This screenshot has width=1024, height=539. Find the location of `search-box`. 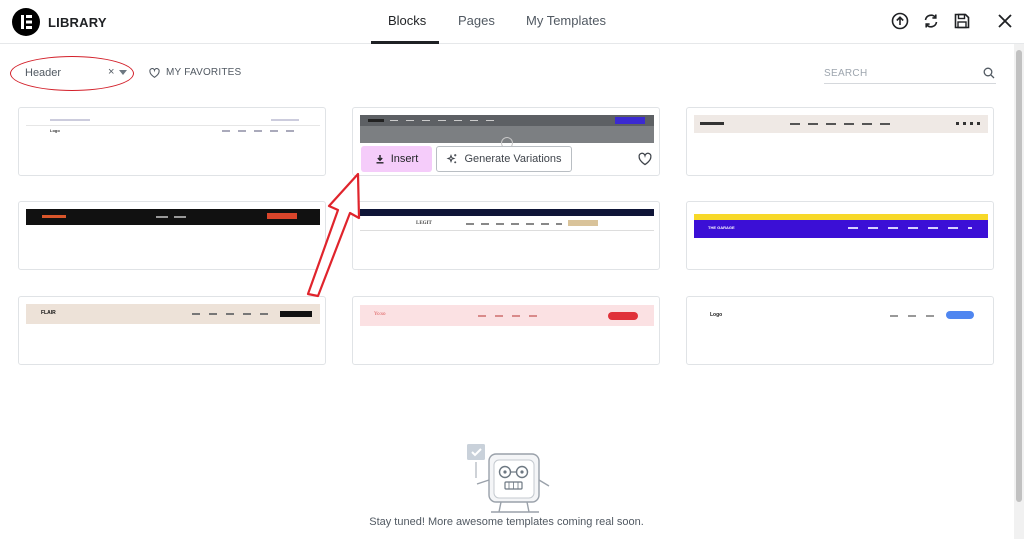

search-box is located at coordinates (910, 73).